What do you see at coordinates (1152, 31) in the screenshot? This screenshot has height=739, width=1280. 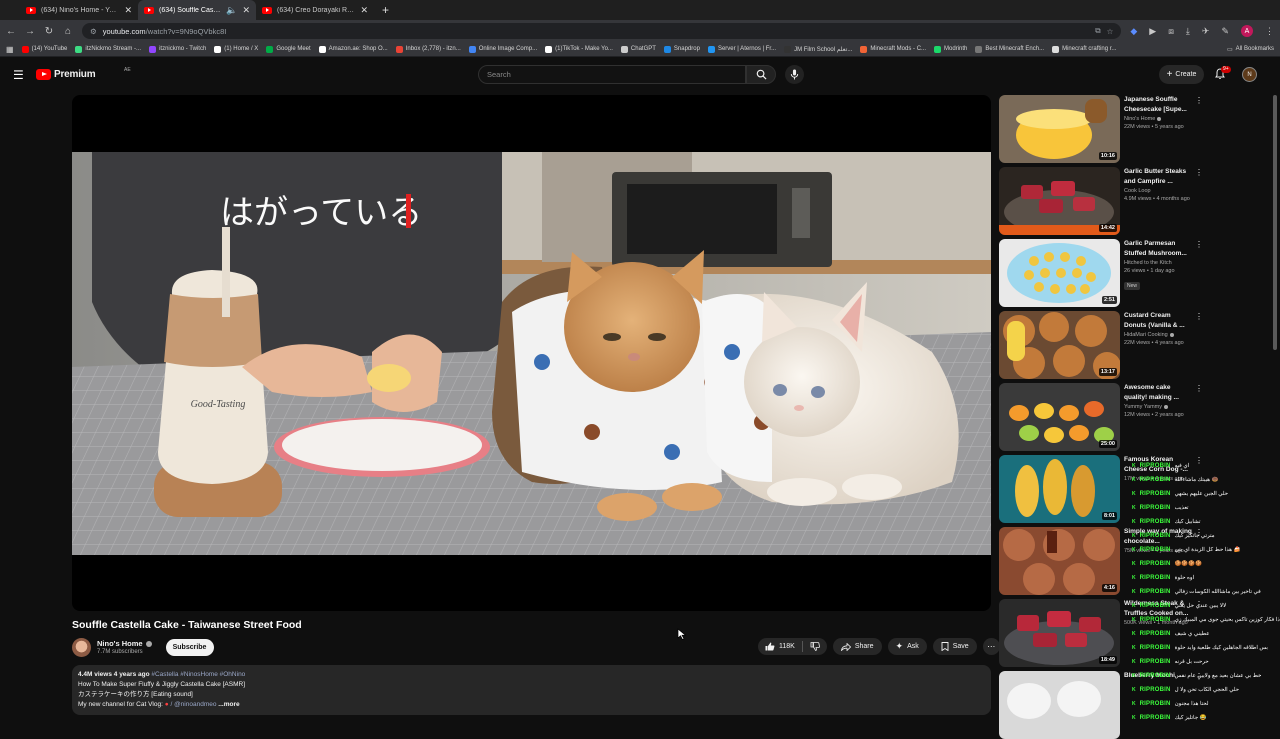 I see `play-extension-icon: ▶` at bounding box center [1152, 31].